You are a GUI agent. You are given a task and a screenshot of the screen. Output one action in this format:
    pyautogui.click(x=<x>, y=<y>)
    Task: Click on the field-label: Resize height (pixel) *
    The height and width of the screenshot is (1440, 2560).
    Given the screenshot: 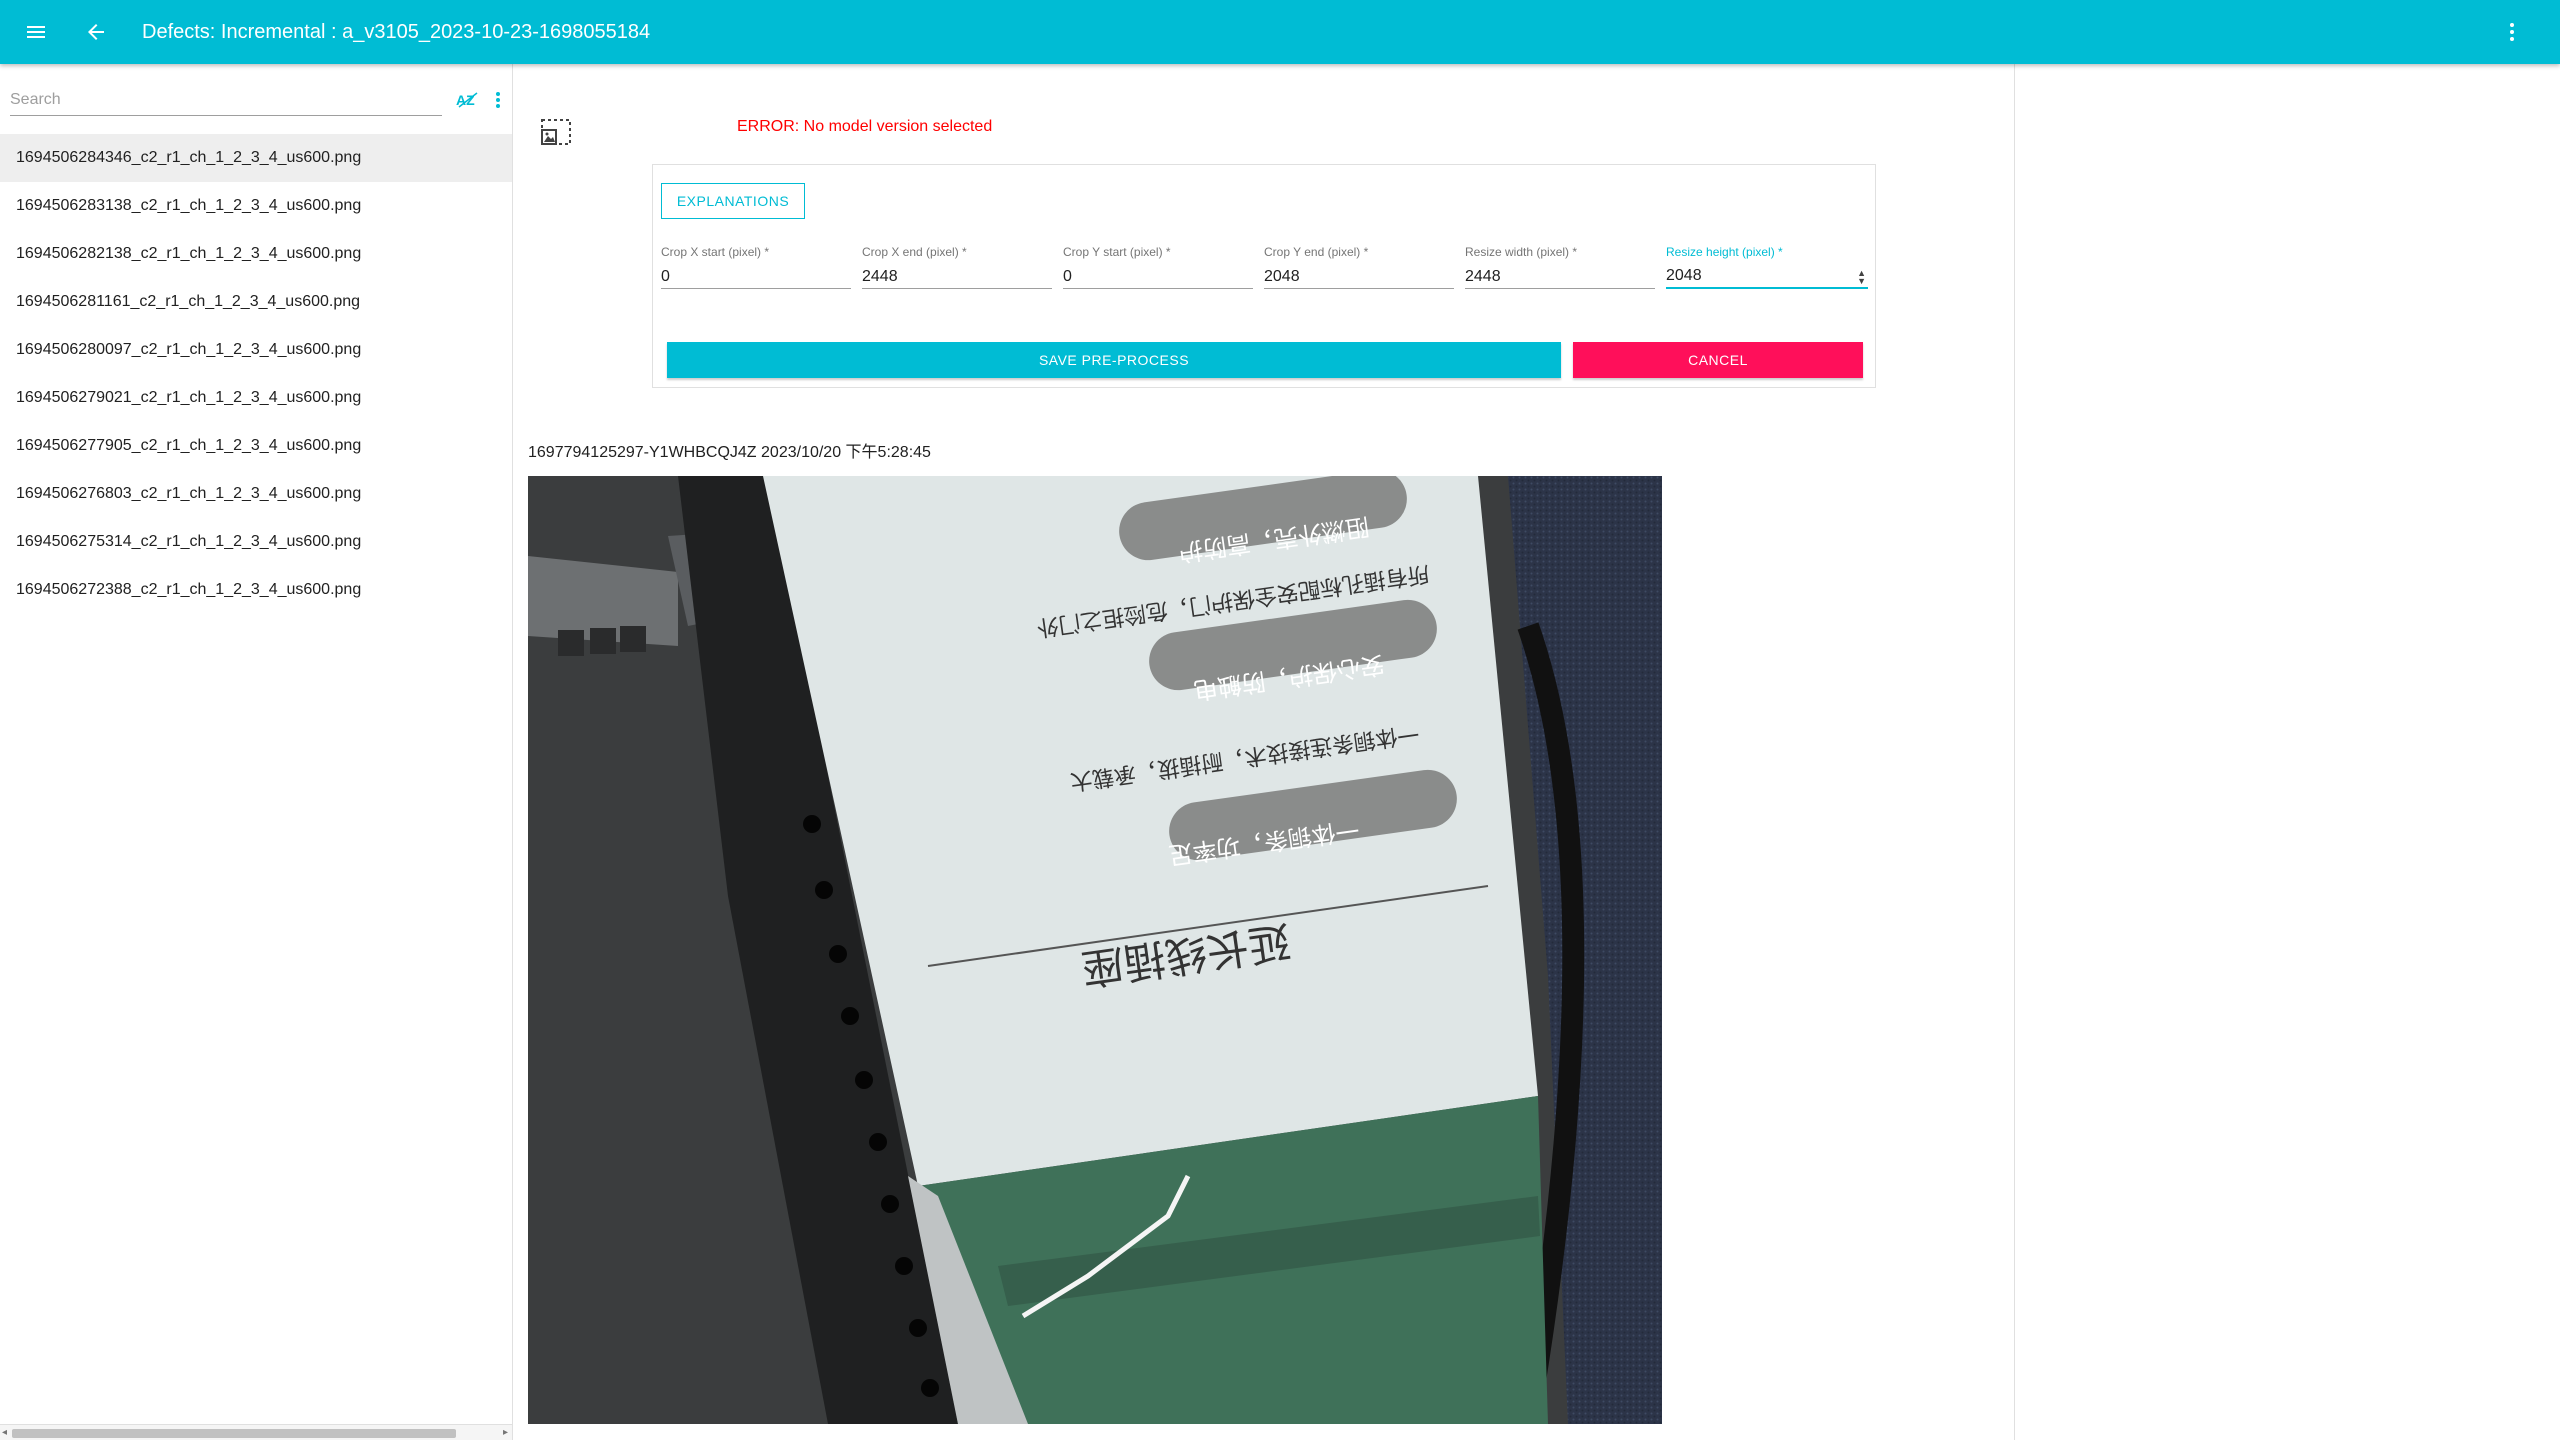 What is the action you would take?
    pyautogui.click(x=1724, y=252)
    